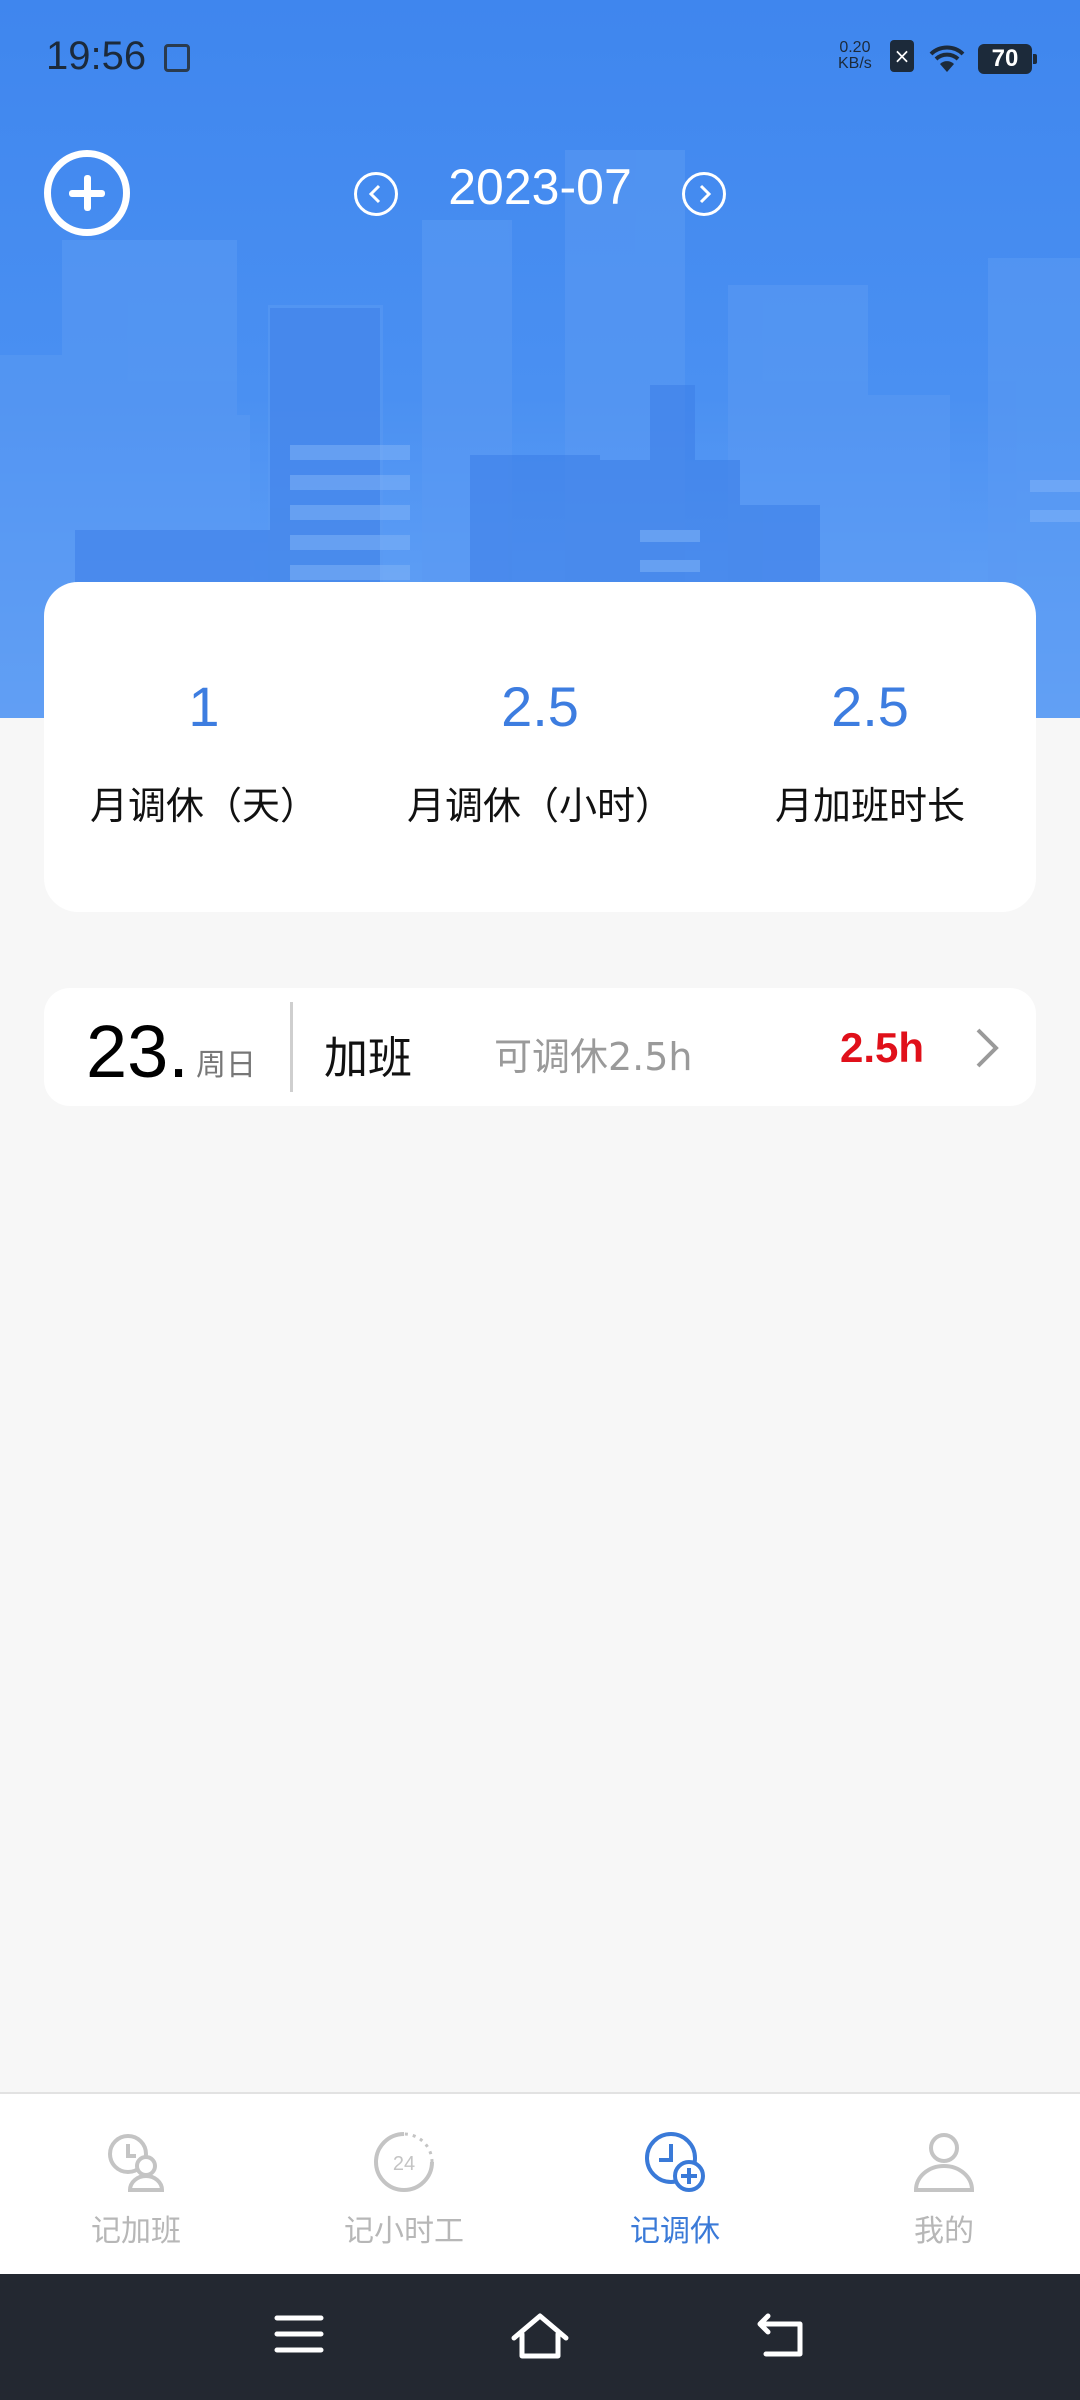 The height and width of the screenshot is (2400, 1080). I want to click on record-type: 加班, so click(368, 1058).